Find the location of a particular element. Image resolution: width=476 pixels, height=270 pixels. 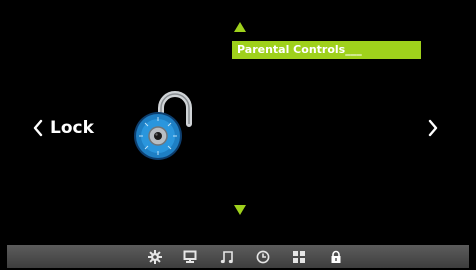

nav-left: Lock is located at coordinates (63, 128).